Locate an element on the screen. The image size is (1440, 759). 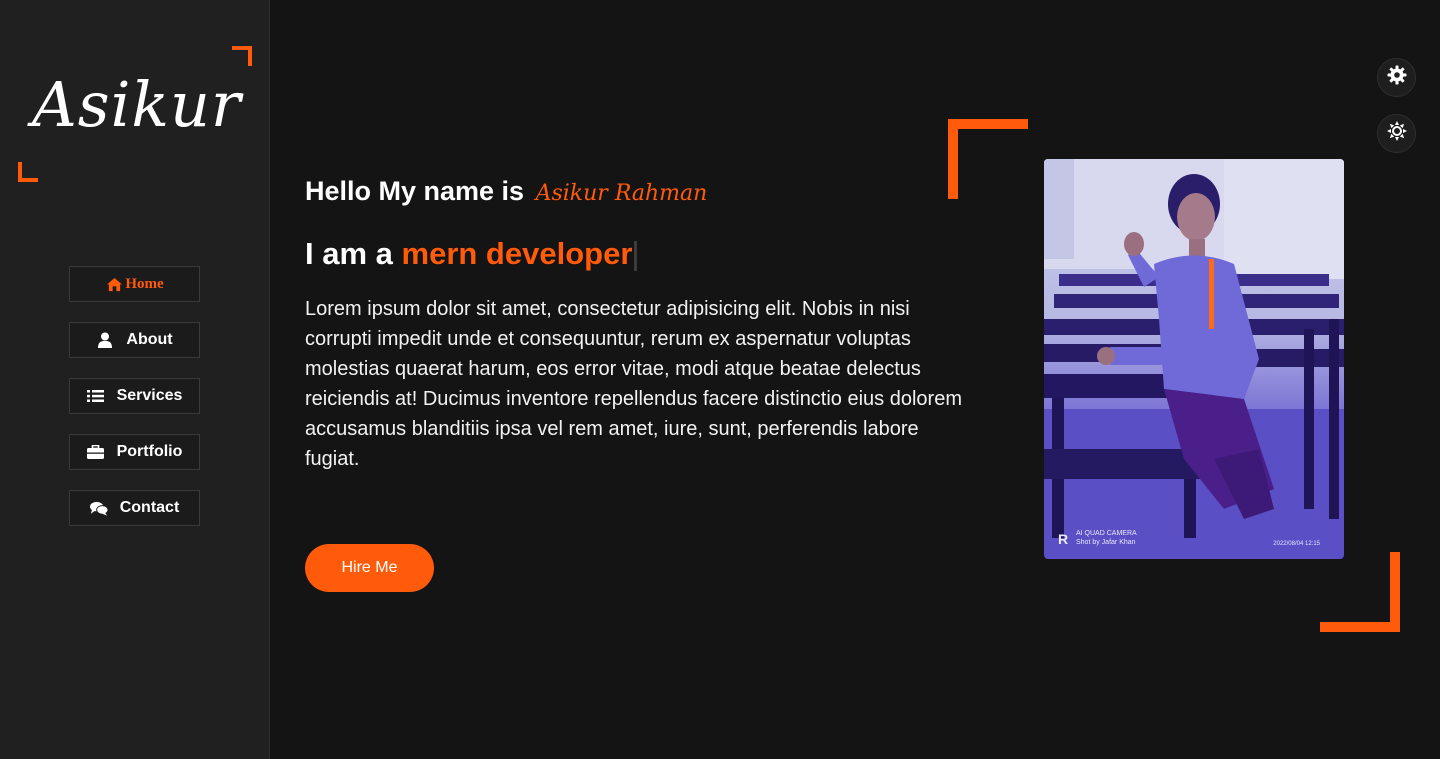
photo-bracket-top-left is located at coordinates (988, 159).